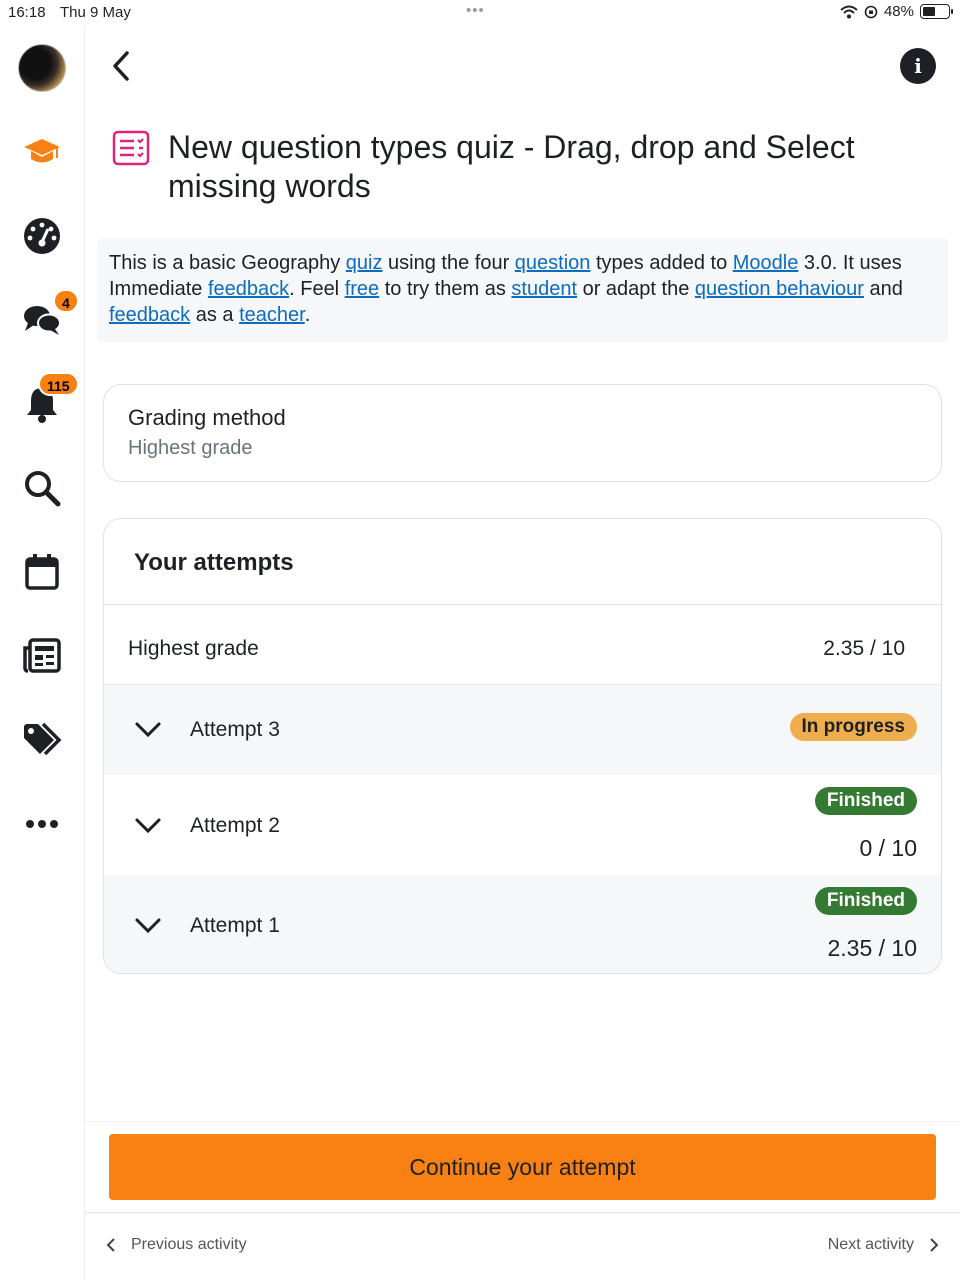 The width and height of the screenshot is (960, 1280). Describe the element at coordinates (215, 315) in the screenshot. I see `intro-text: as a` at that location.